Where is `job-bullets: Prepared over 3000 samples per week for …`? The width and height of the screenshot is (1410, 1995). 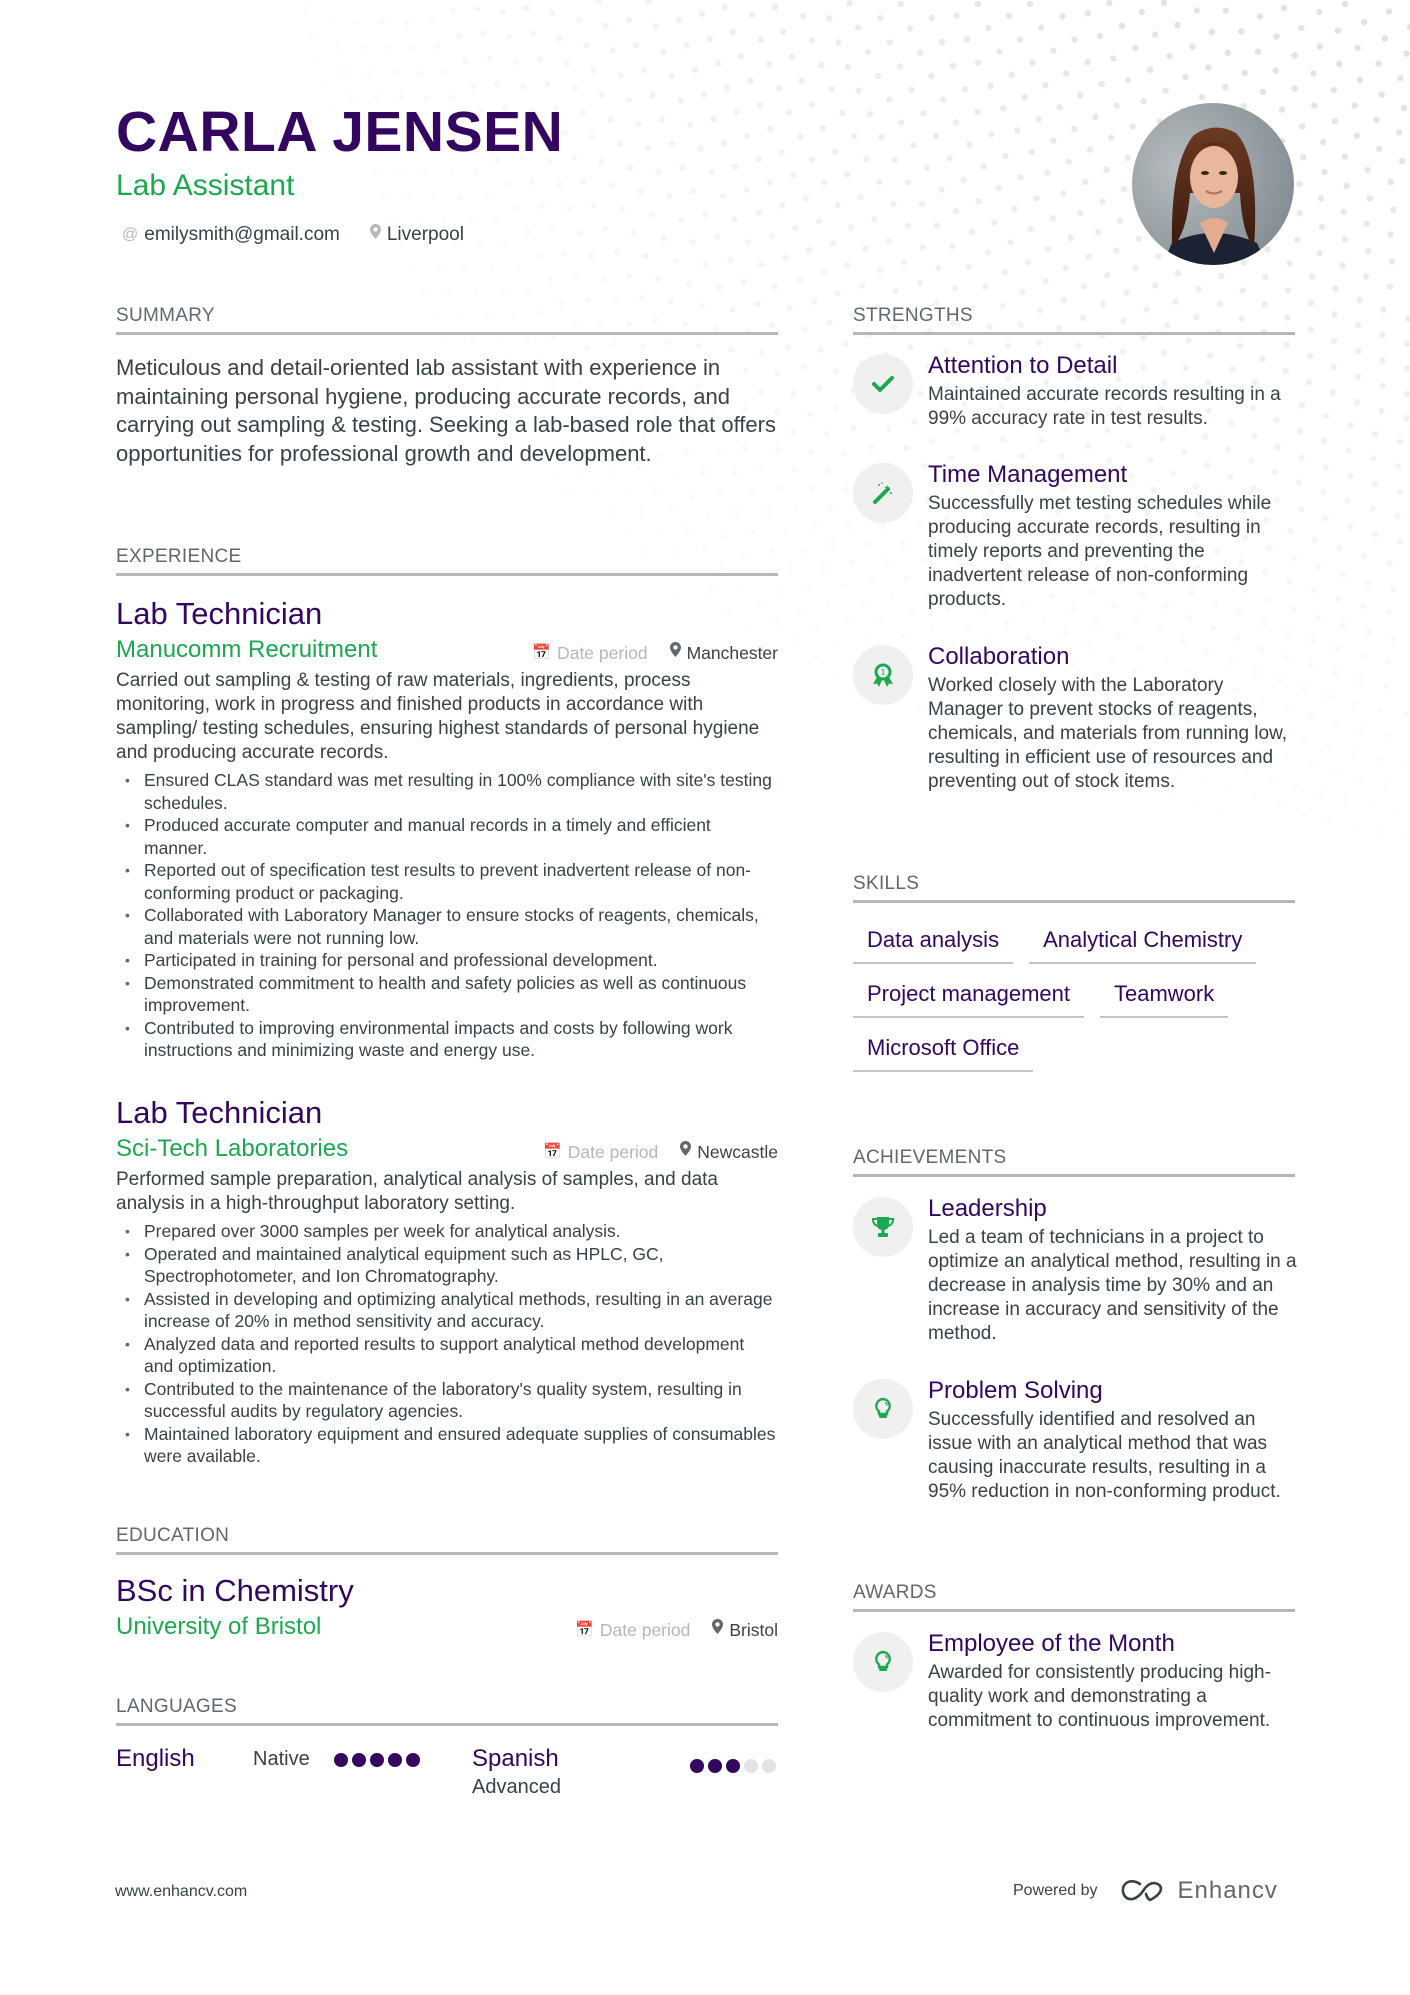
job-bullets: Prepared over 3000 samples per week for … is located at coordinates (447, 1344).